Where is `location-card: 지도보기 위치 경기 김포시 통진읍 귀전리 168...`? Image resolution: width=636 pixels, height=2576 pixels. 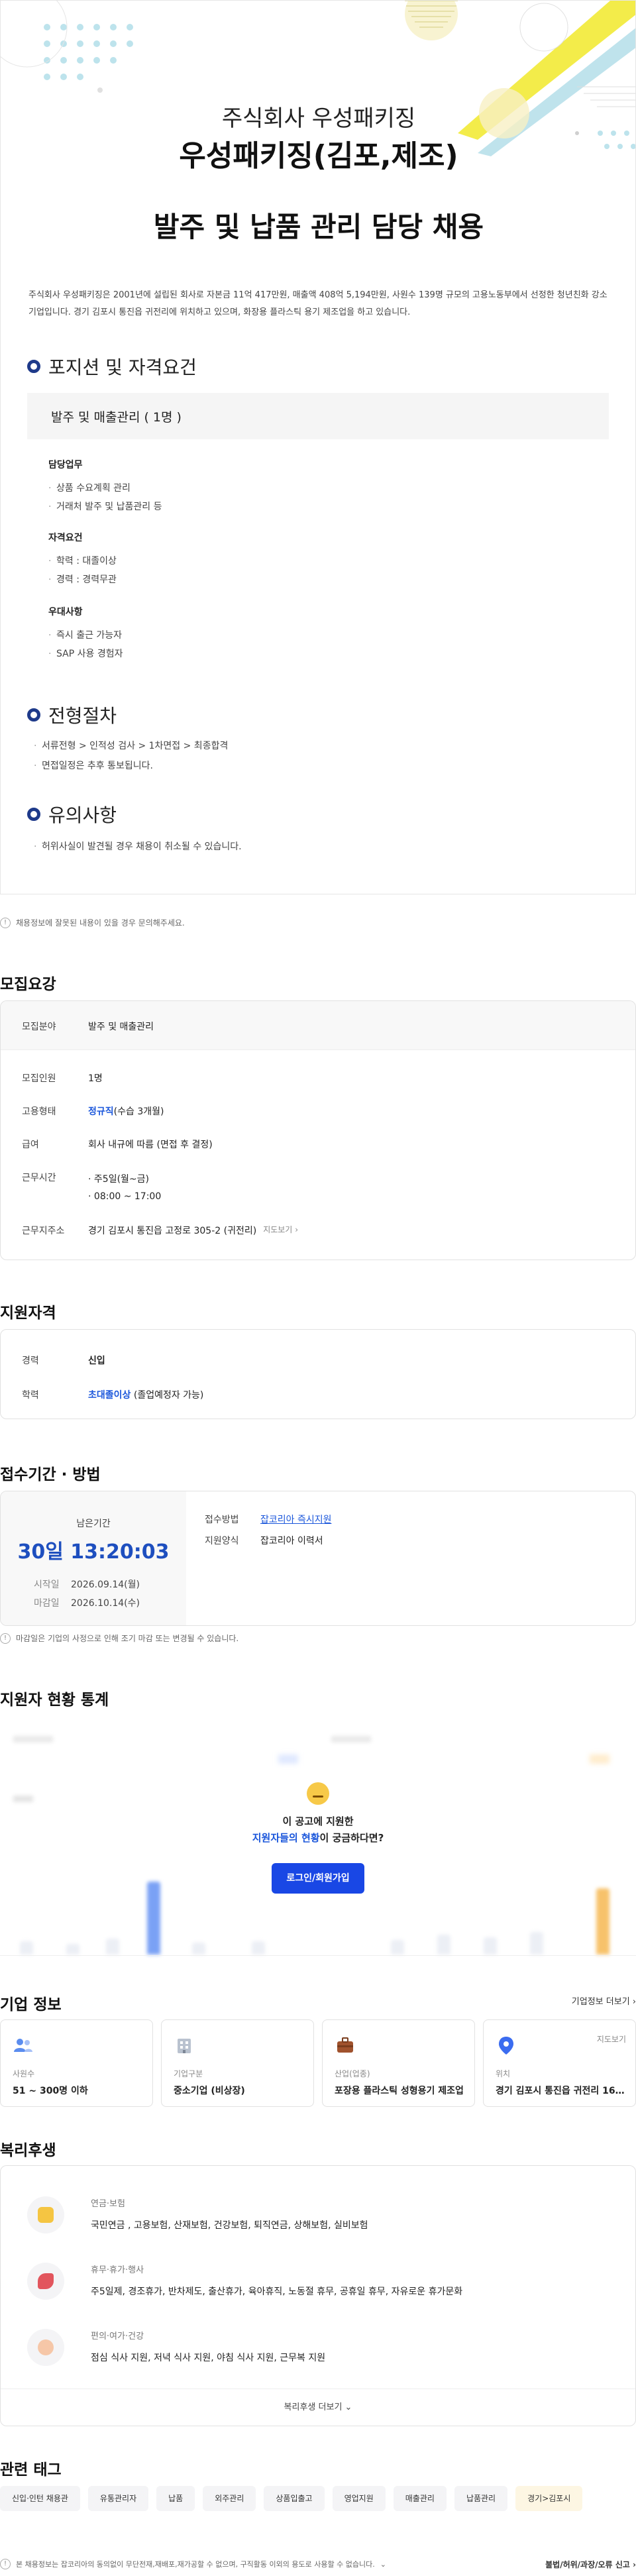 location-card: 지도보기 위치 경기 김포시 통진읍 귀전리 168... is located at coordinates (559, 2063).